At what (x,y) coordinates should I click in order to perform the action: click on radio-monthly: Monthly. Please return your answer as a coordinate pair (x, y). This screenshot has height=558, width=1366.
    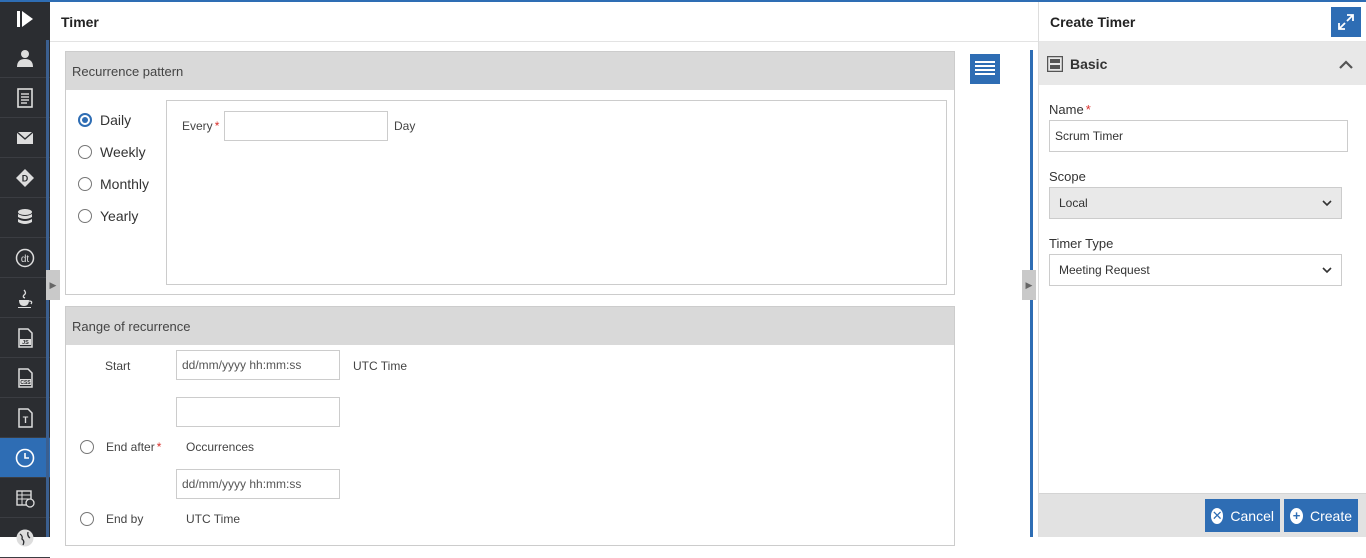
    Looking at the image, I should click on (113, 184).